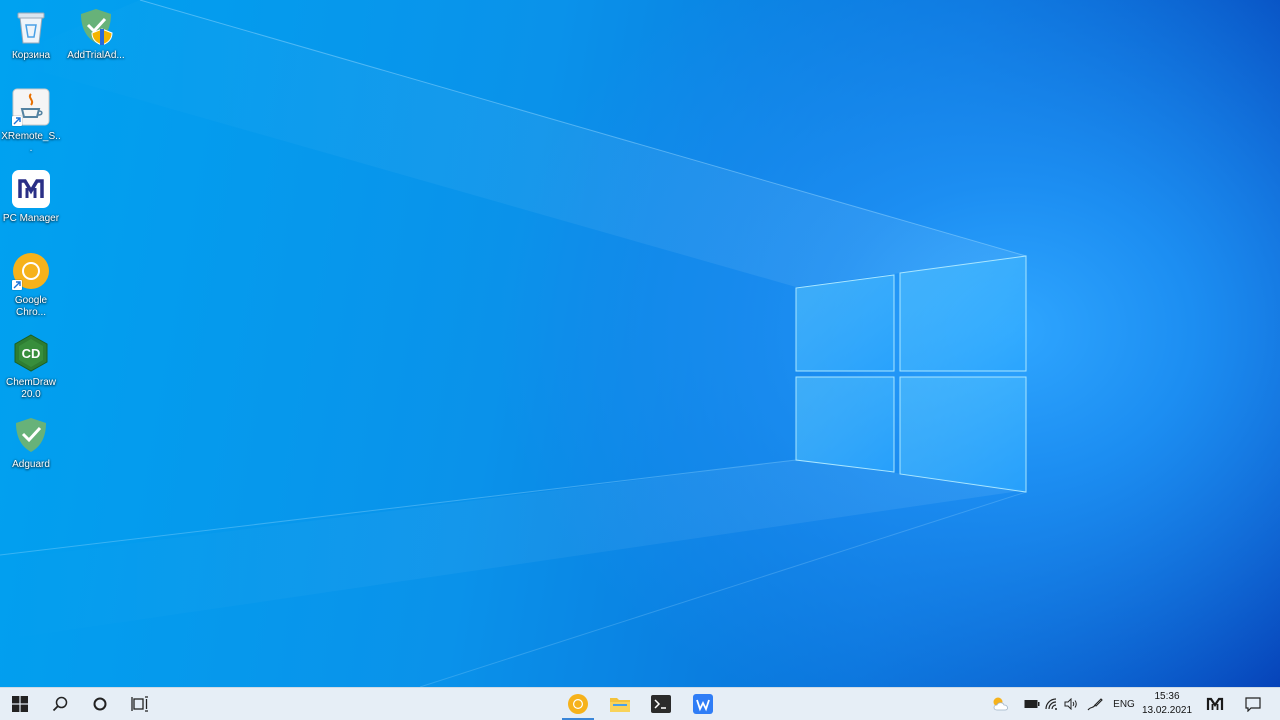 The width and height of the screenshot is (1280, 720). Describe the element at coordinates (1167, 696) in the screenshot. I see `clock-time: 15:36` at that location.